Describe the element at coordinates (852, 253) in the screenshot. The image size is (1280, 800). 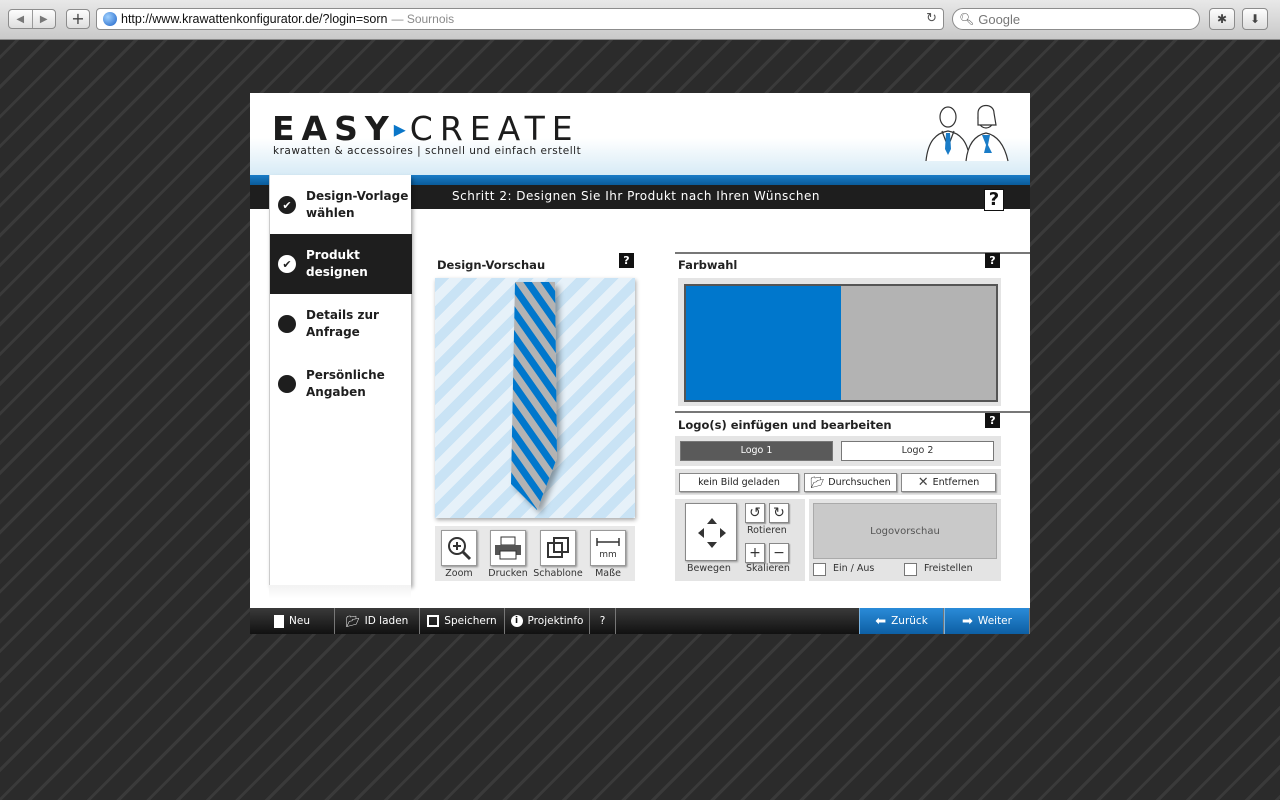
I see `color-divider` at that location.